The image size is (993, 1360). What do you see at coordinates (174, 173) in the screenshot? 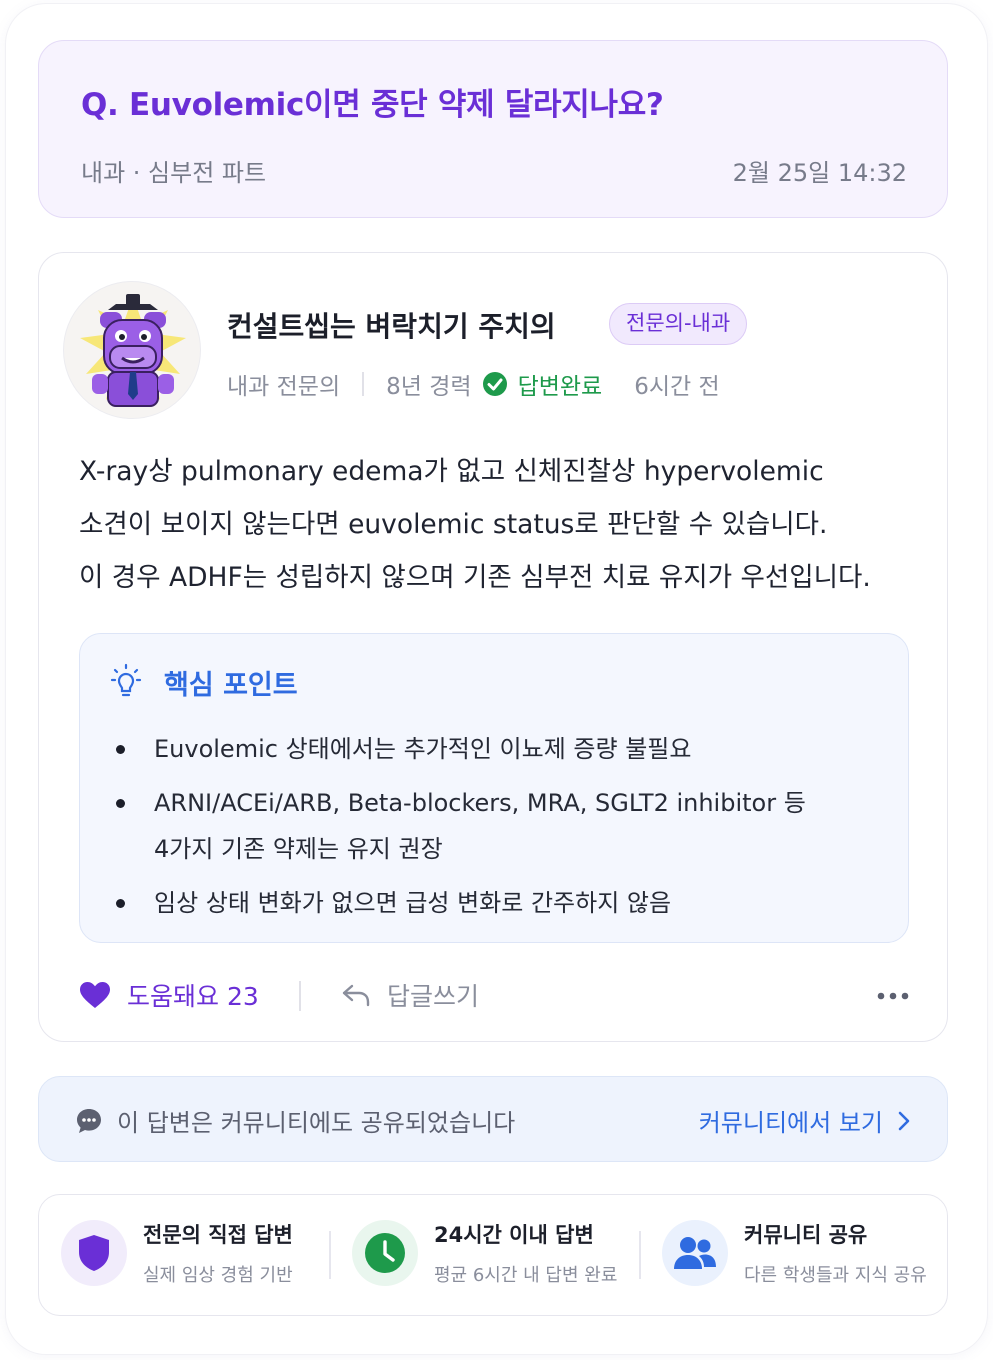
I see `question-category: 내과 · 심부전 파트` at bounding box center [174, 173].